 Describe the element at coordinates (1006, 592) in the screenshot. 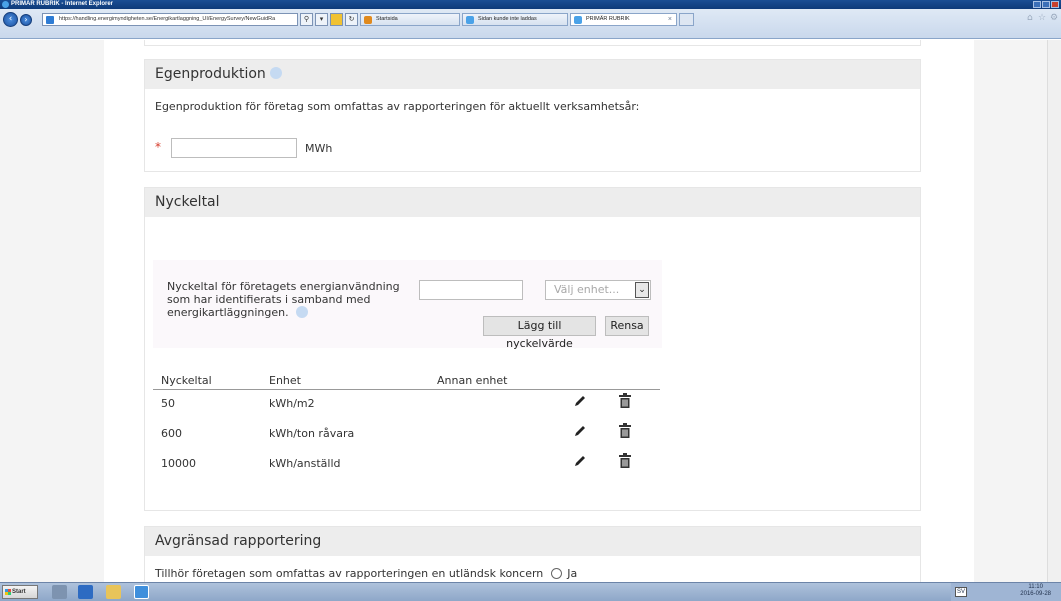

I see `system-tray: SV 11:10 2016-09-28` at that location.